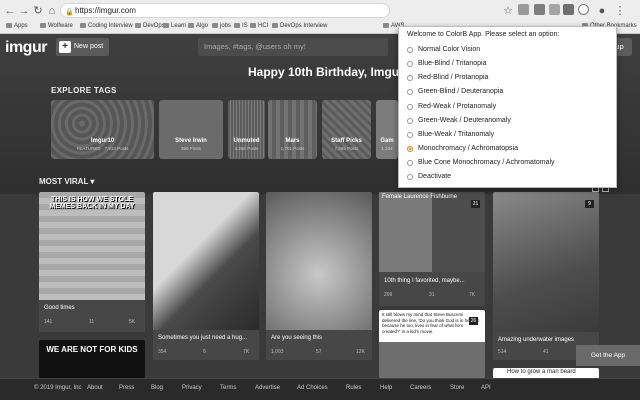 The width and height of the screenshot is (640, 400). Describe the element at coordinates (228, 388) in the screenshot. I see `footer-link-terms: Terms` at that location.